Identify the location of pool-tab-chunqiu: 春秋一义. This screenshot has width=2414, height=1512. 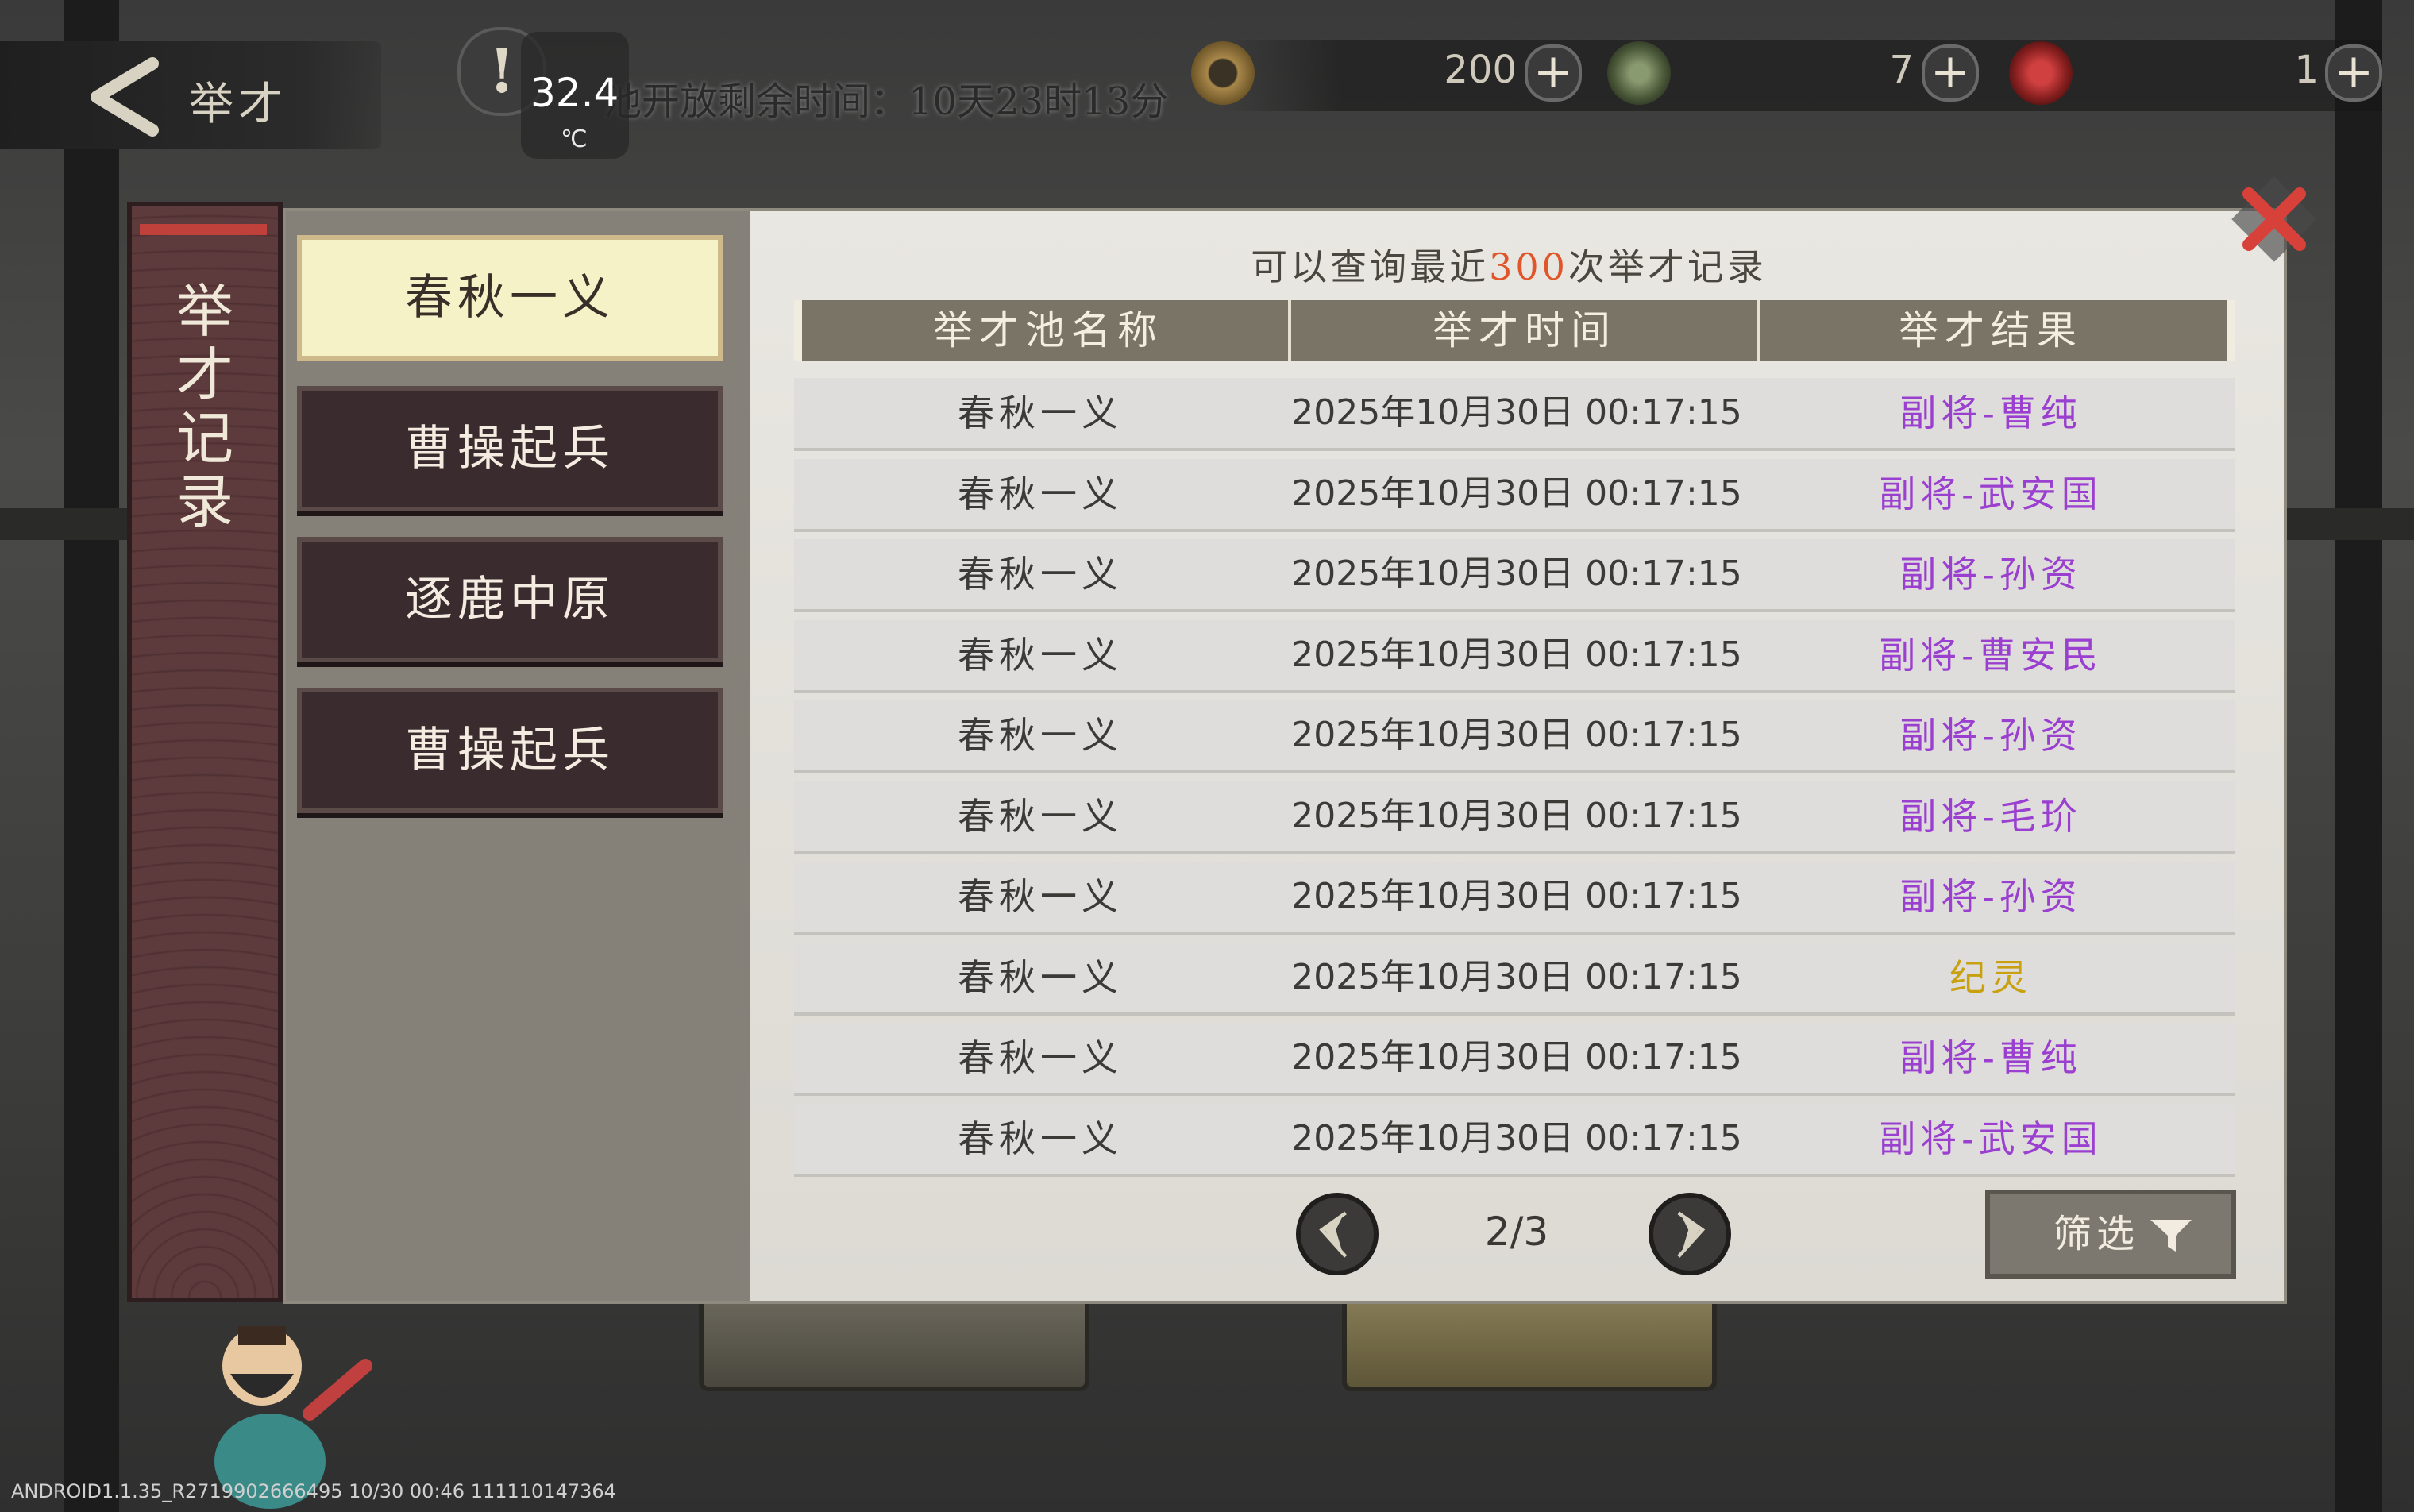
(510, 298).